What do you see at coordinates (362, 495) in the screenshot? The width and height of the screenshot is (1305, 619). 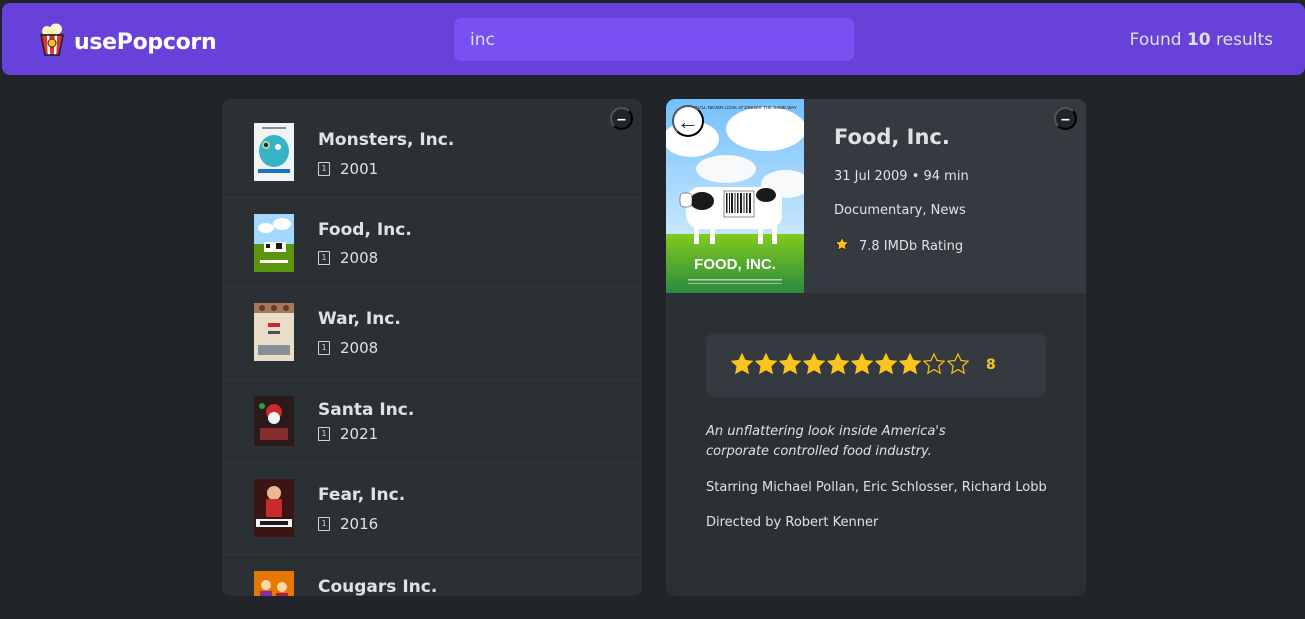 I see `movie-title: Fear, Inc.` at bounding box center [362, 495].